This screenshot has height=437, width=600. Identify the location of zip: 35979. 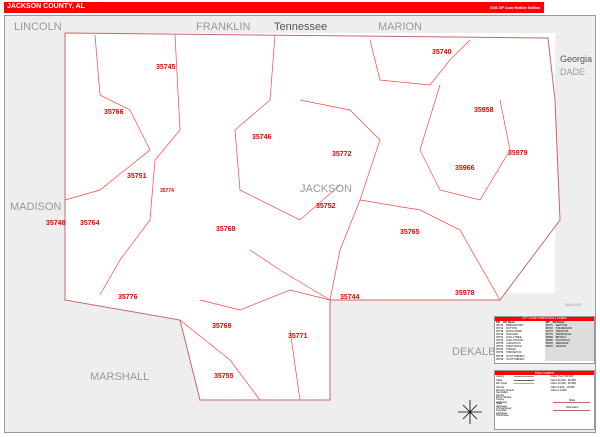
(549, 347).